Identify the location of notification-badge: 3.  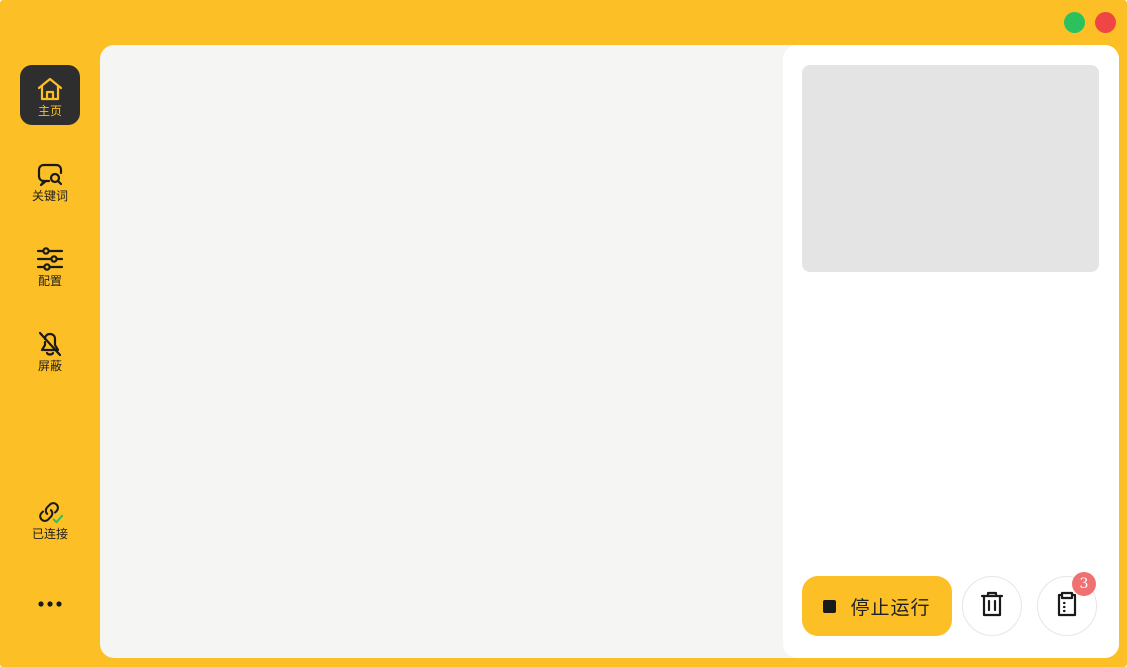
(1084, 584).